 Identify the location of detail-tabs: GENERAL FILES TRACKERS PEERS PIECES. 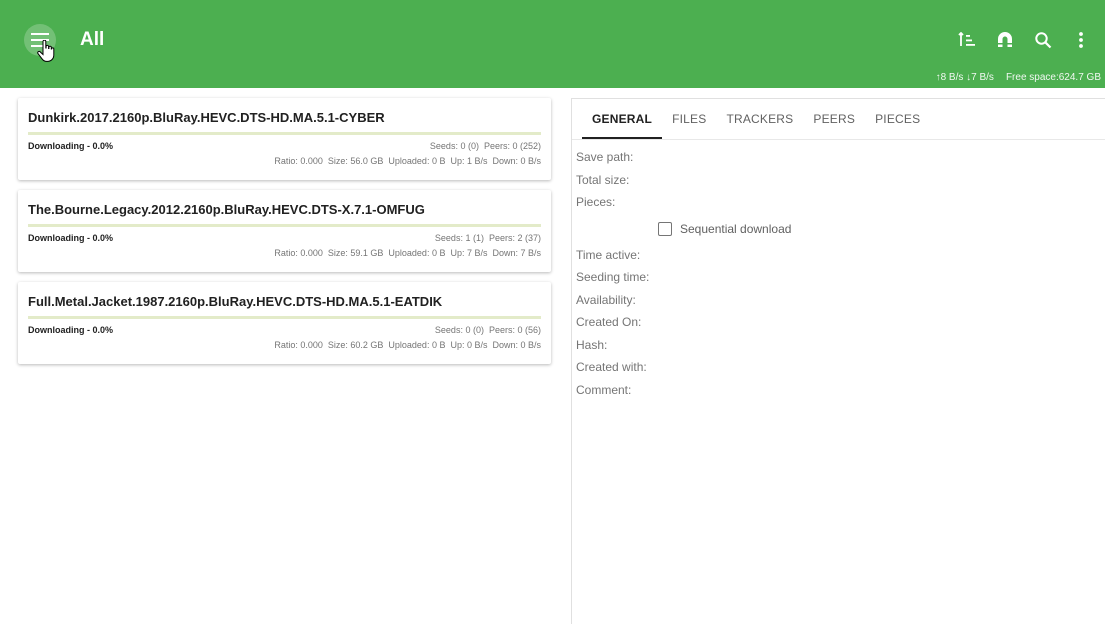
(838, 119).